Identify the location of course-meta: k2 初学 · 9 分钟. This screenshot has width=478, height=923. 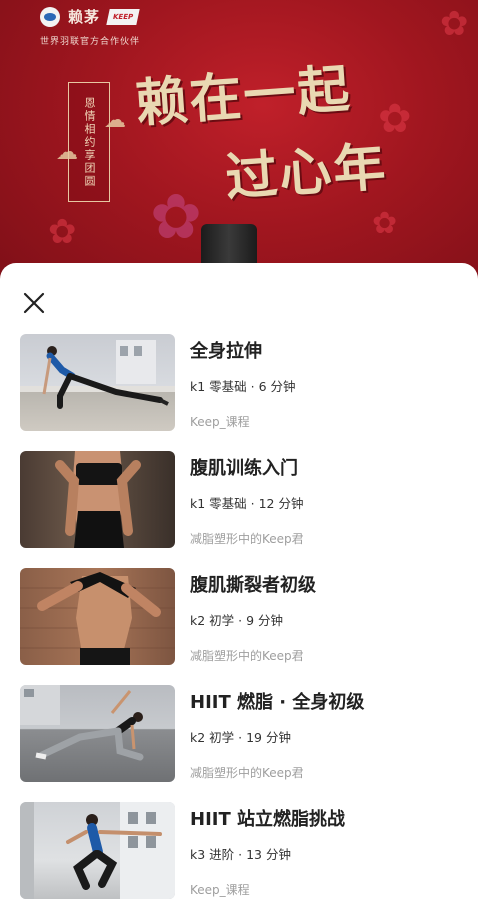
(237, 620).